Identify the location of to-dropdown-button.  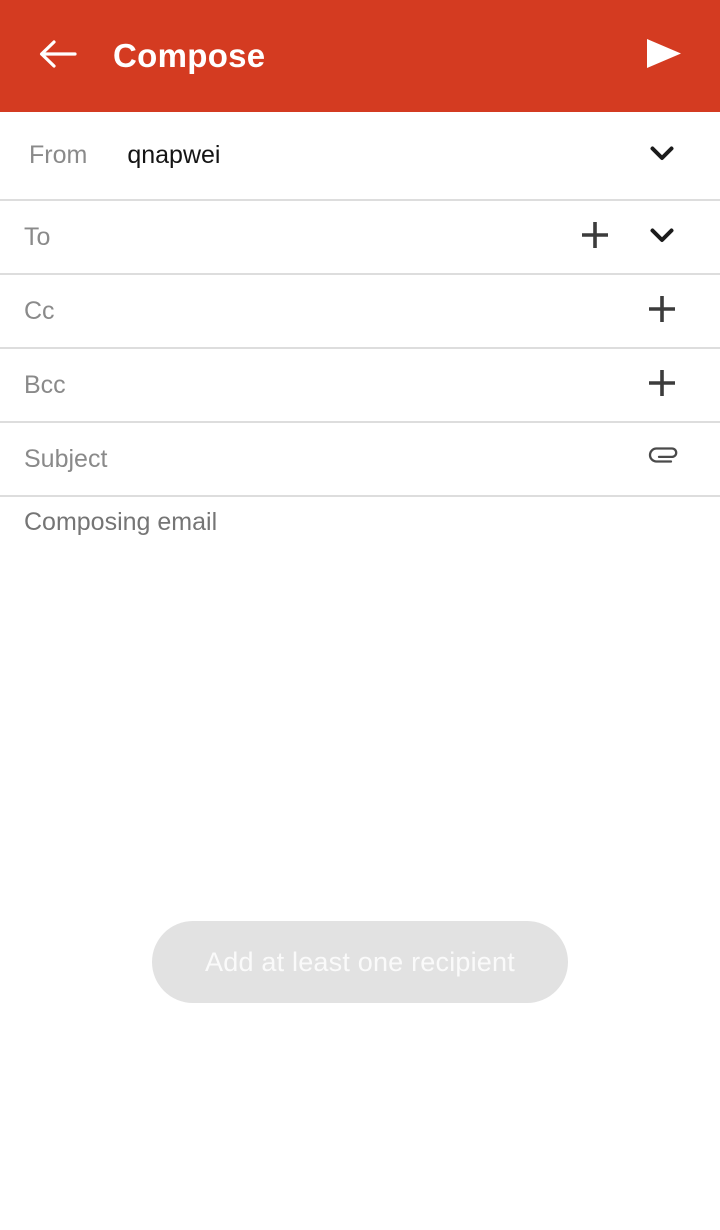
(662, 237).